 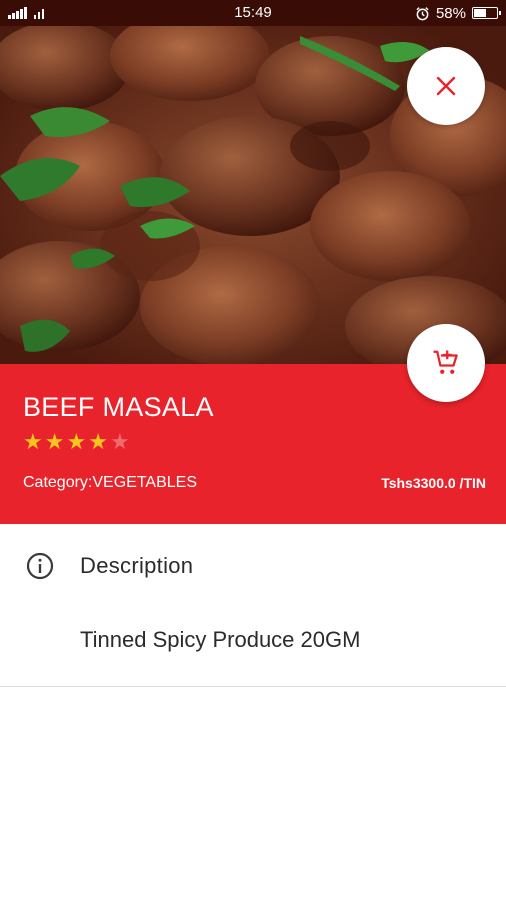 I want to click on add-to-cart-button, so click(x=446, y=363).